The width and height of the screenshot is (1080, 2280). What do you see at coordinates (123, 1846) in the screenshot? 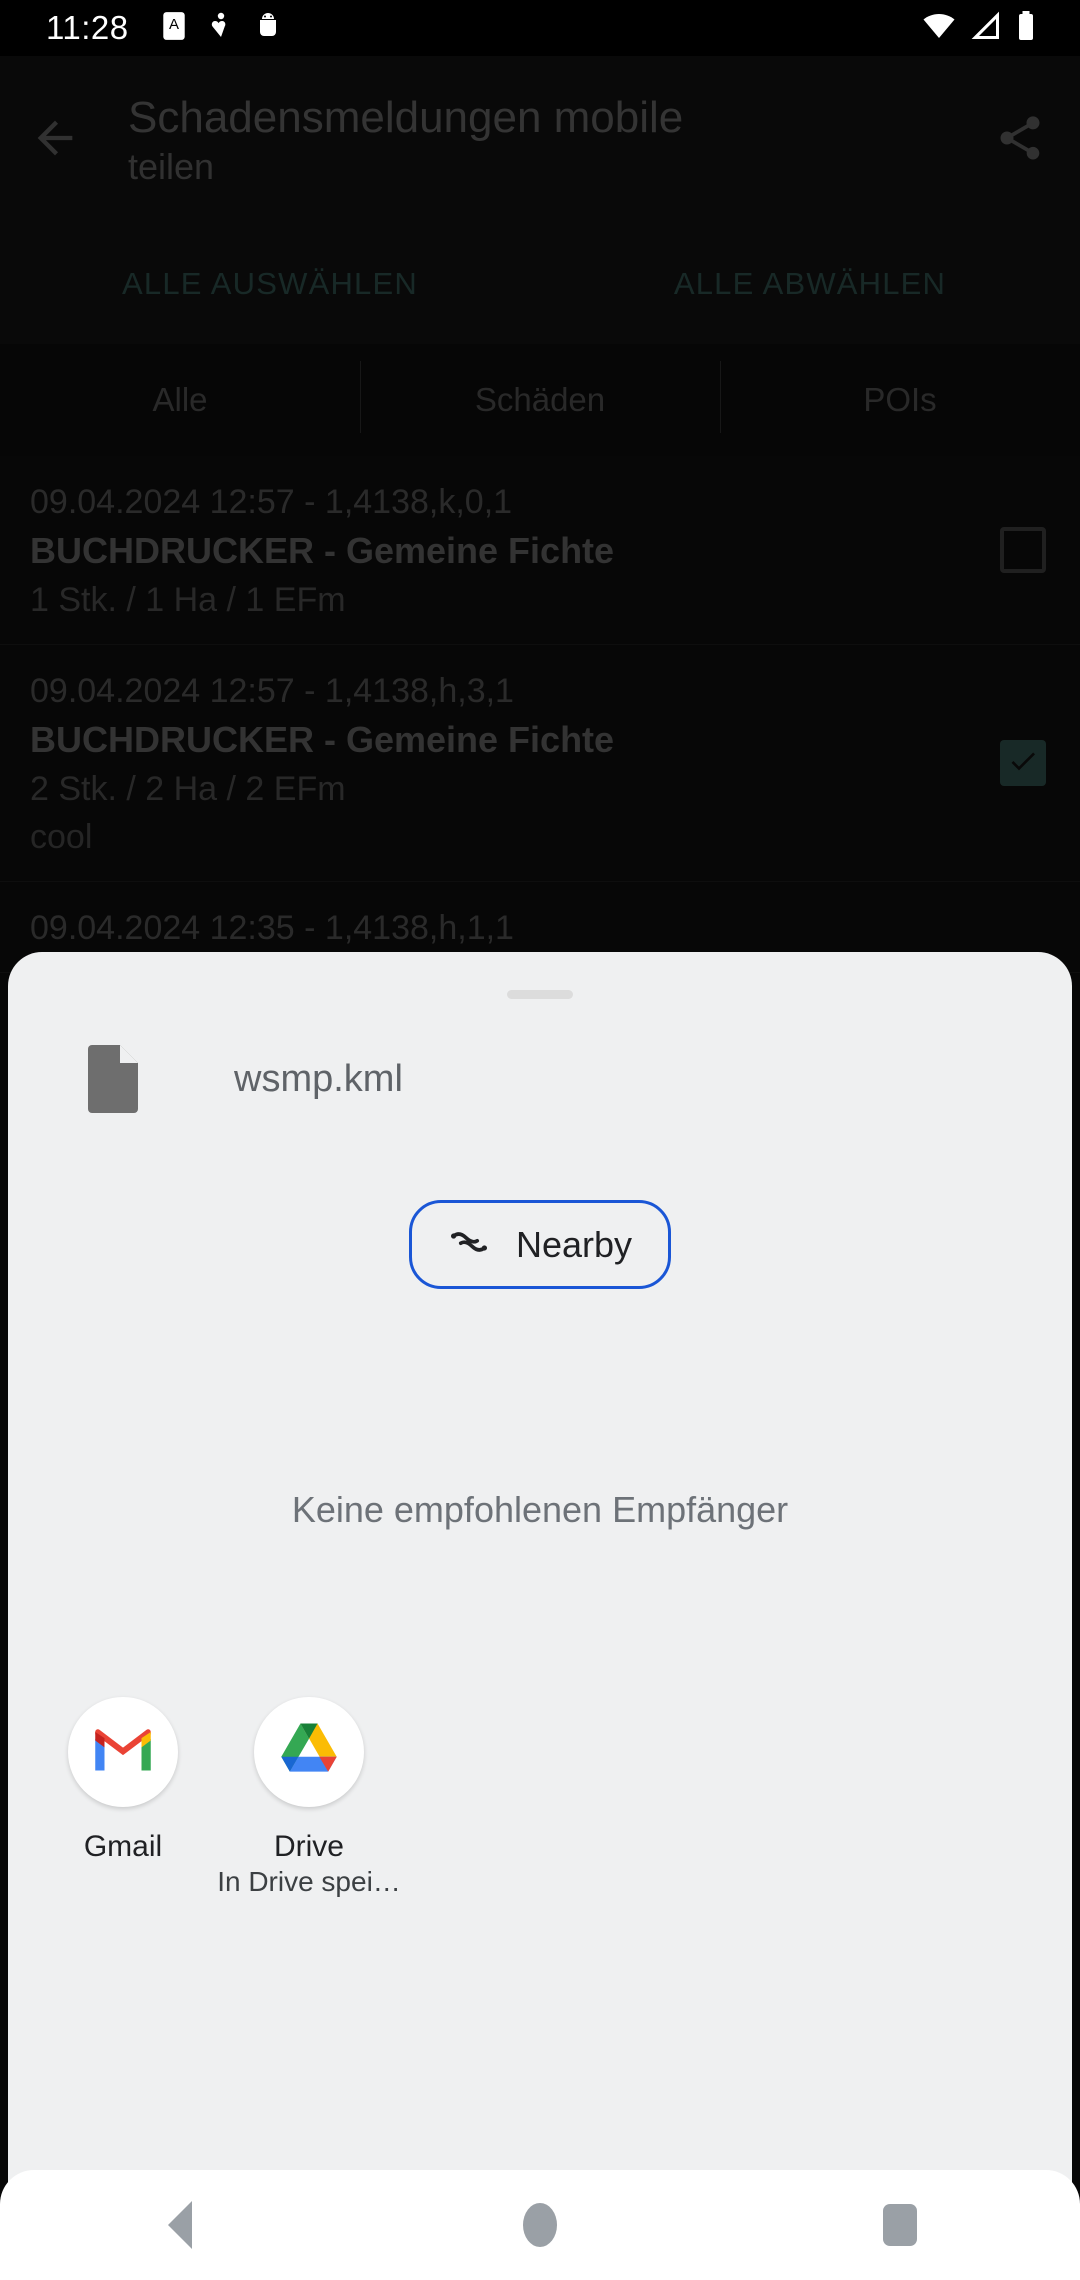
I see `app-label: Gmail` at bounding box center [123, 1846].